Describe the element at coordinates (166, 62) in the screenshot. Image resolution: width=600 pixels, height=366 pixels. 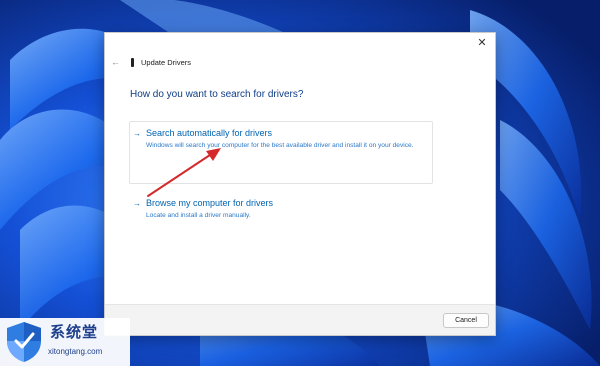
I see `dialog-title: Update Drivers` at that location.